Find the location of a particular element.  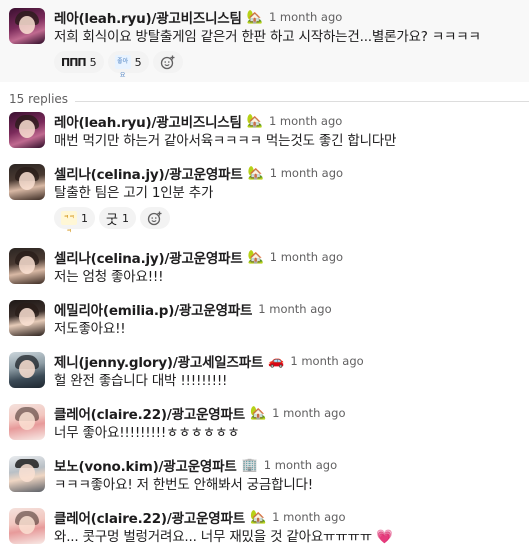

reaction-pill: ΠΠΠ 5 is located at coordinates (79, 62).